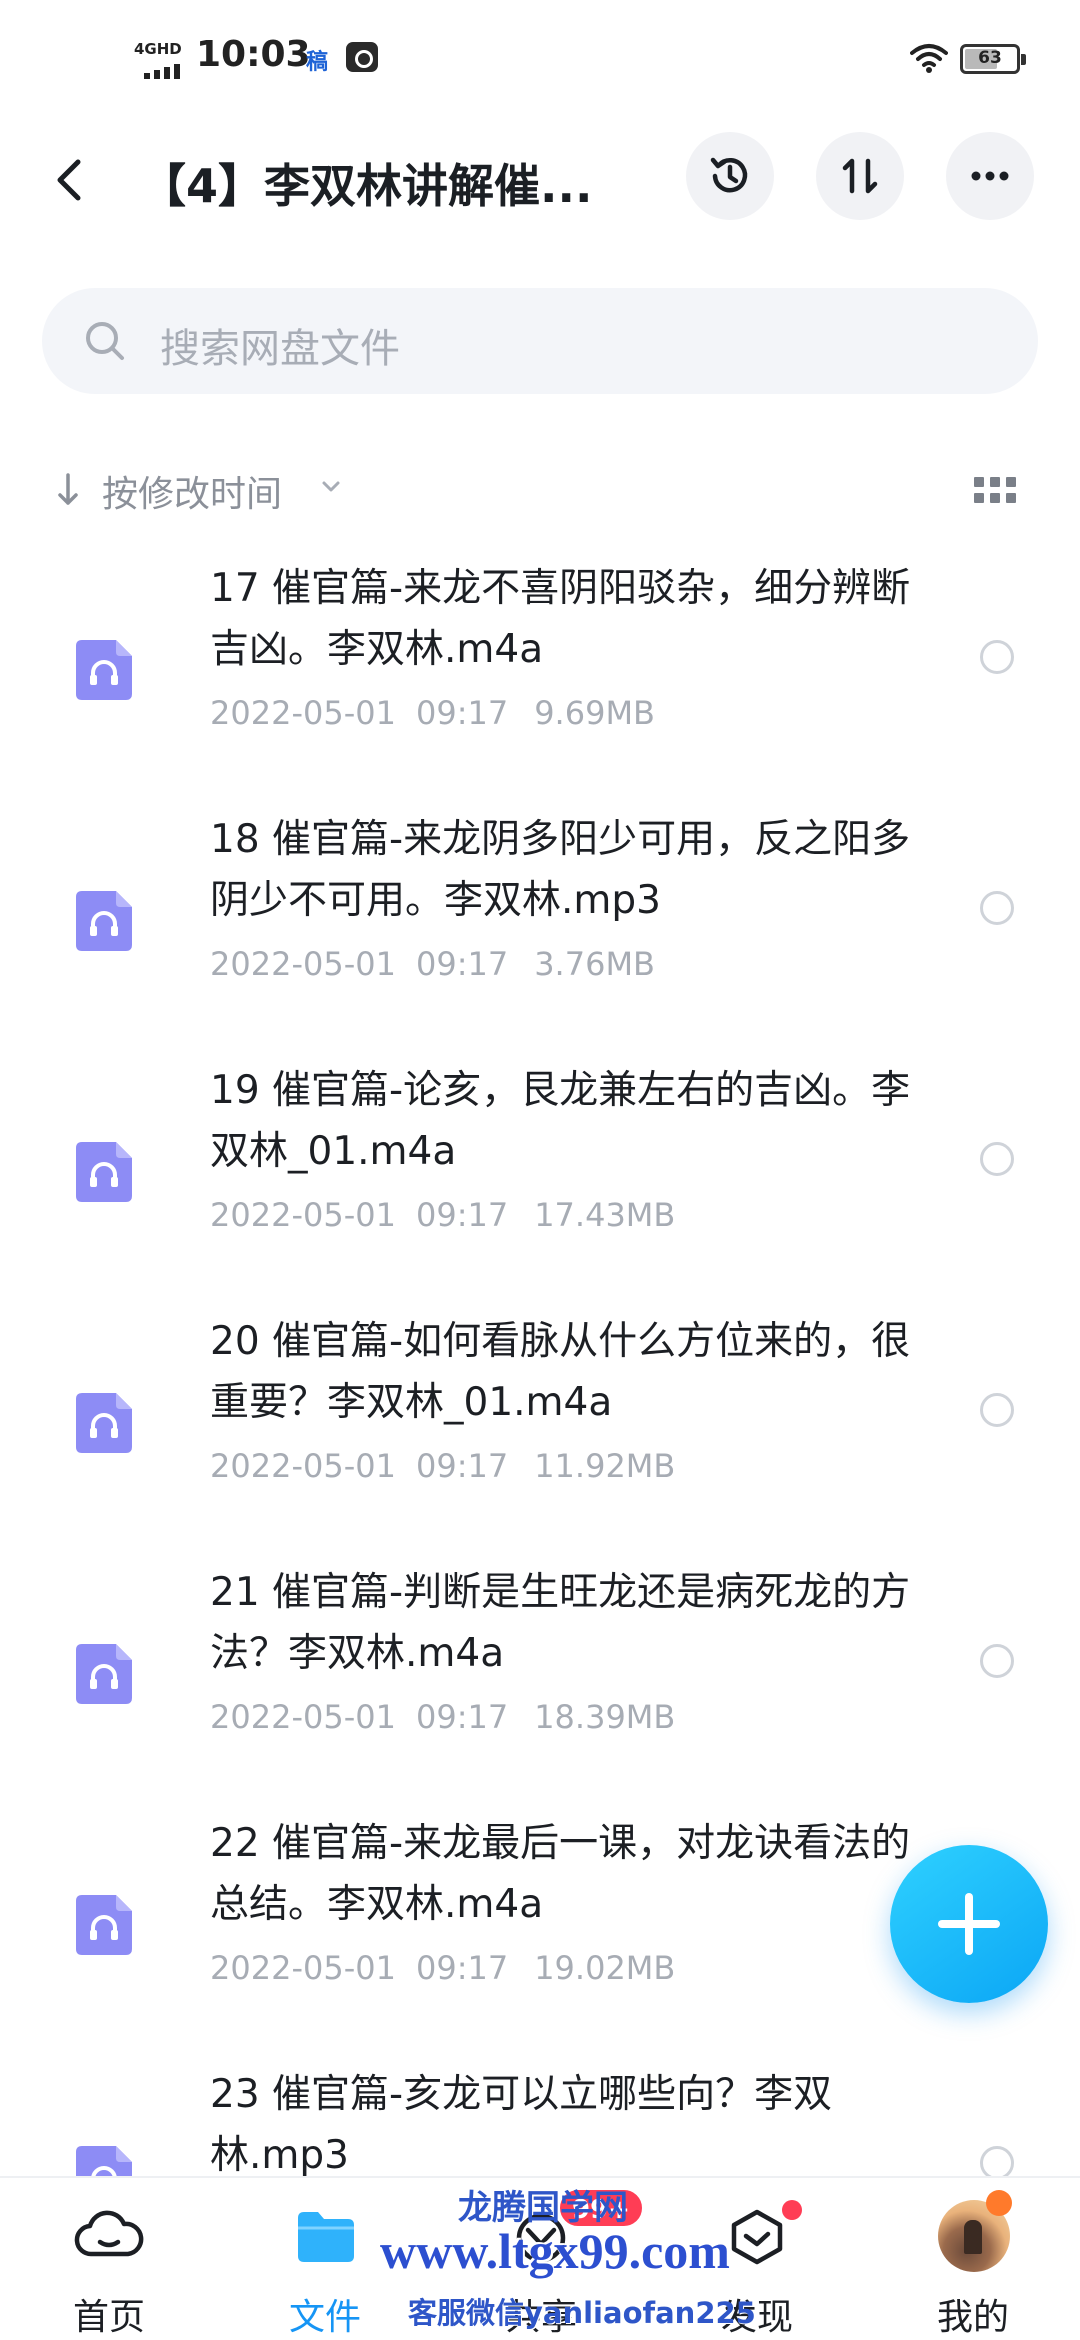 The width and height of the screenshot is (1080, 2340). What do you see at coordinates (560, 1623) in the screenshot?
I see `file-name: 21 催官篇-判断是生旺龙还是病死龙的方法？李双林.m4a` at bounding box center [560, 1623].